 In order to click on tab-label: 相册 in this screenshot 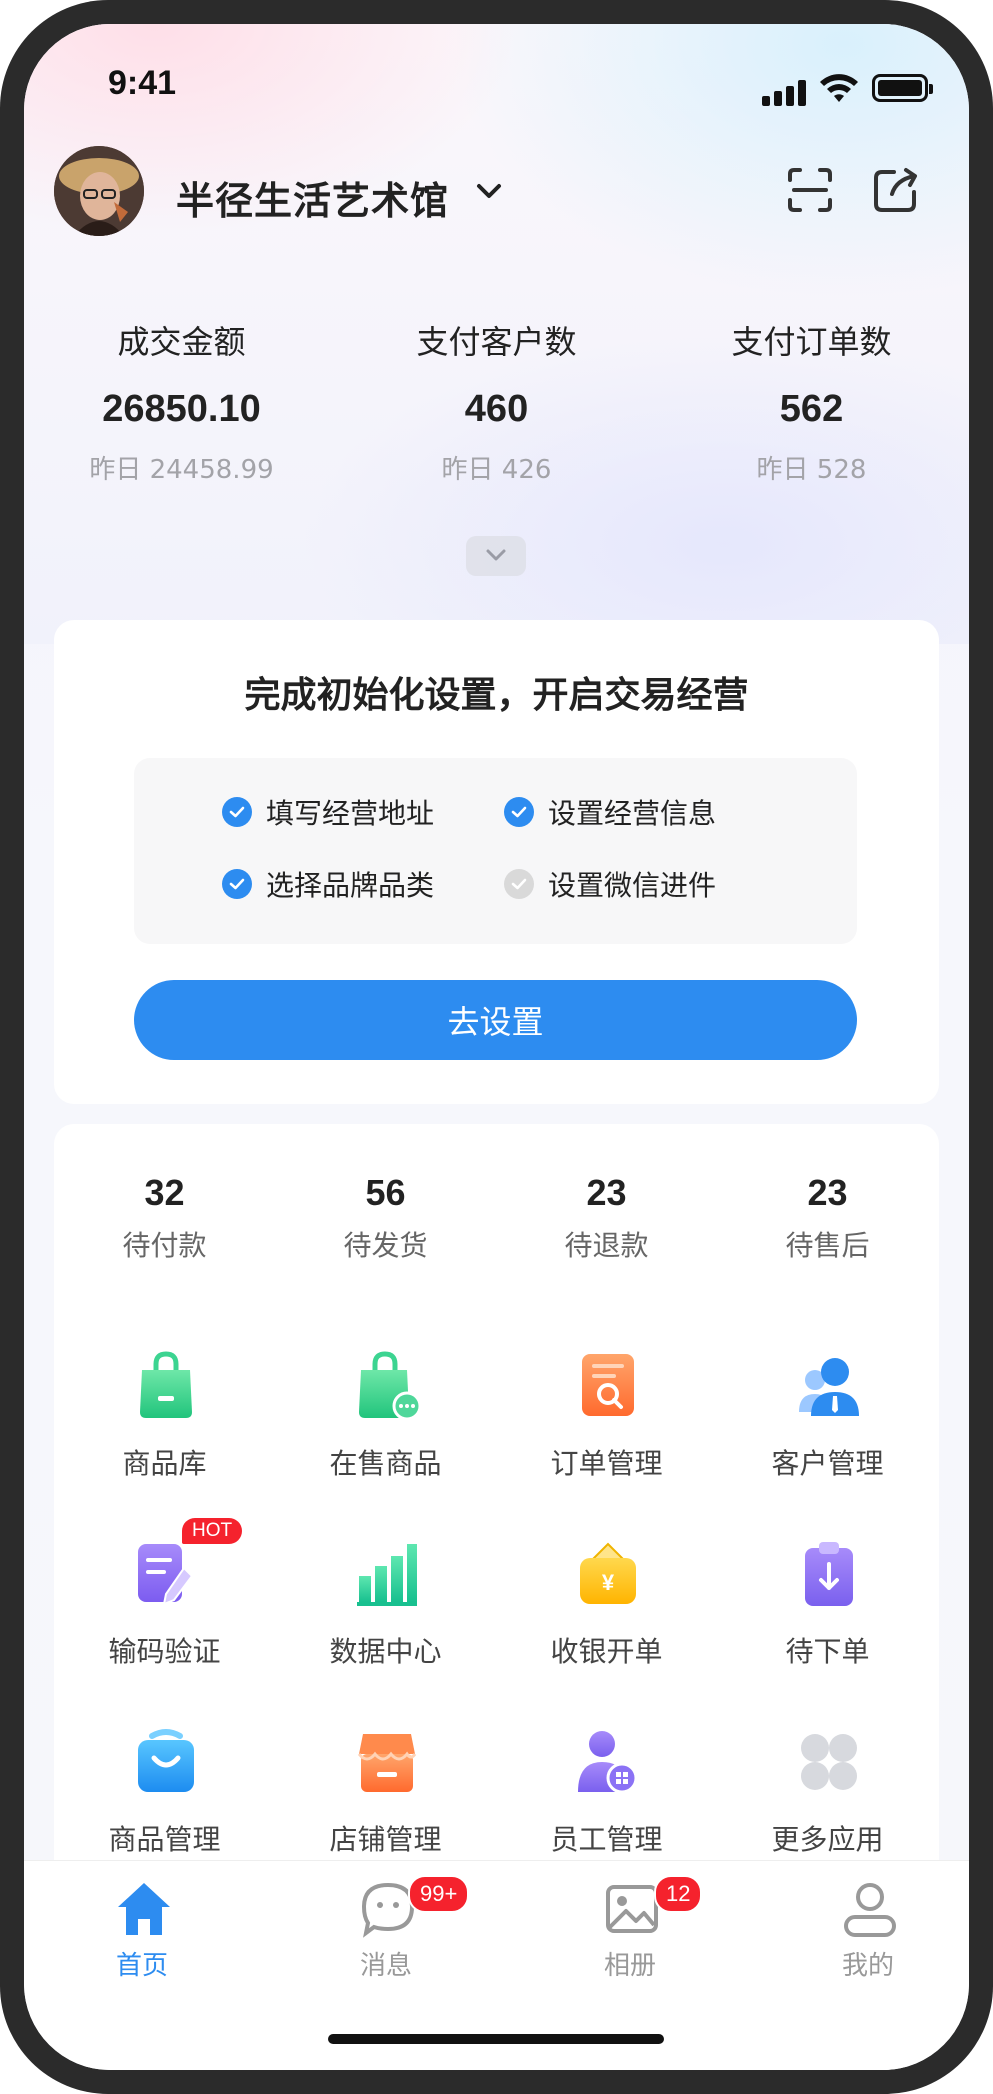, I will do `click(629, 1966)`.